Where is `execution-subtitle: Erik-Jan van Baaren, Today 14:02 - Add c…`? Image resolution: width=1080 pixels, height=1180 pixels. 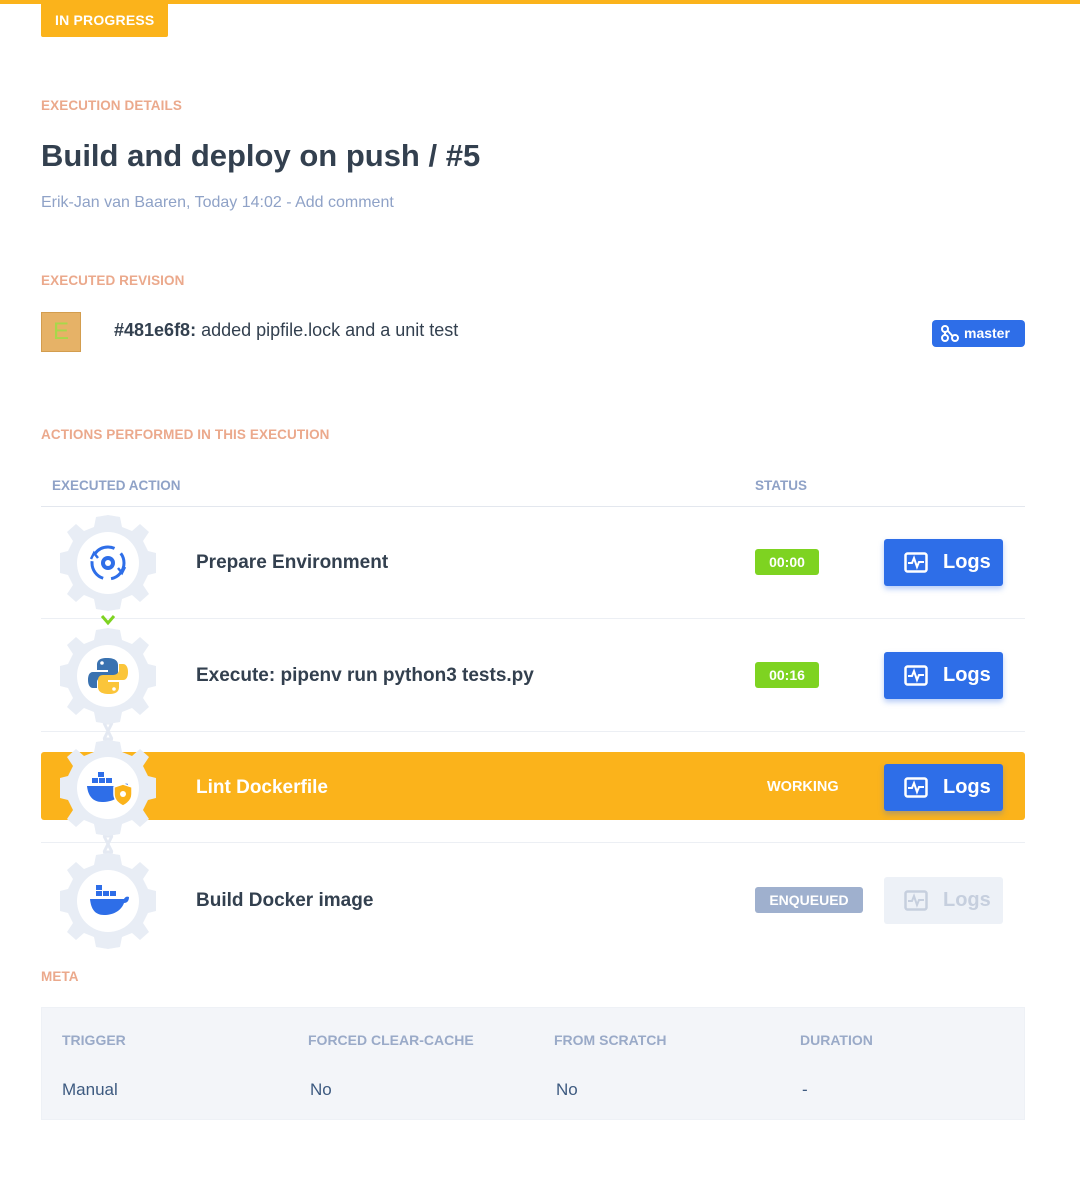
execution-subtitle: Erik-Jan van Baaren, Today 14:02 - Add c… is located at coordinates (217, 203).